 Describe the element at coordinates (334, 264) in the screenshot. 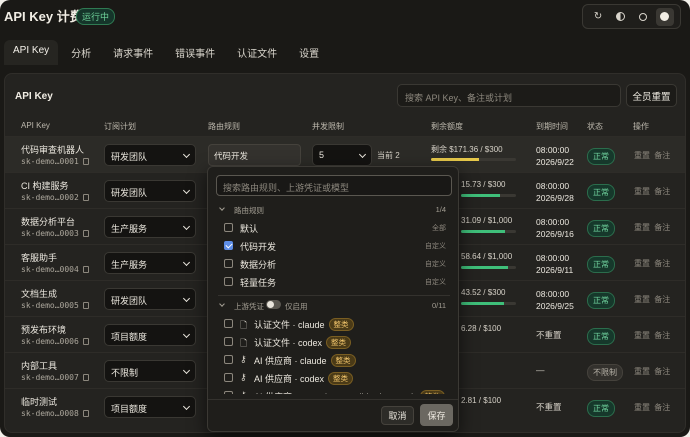

I see `route-option: 数据分析 自定义` at that location.